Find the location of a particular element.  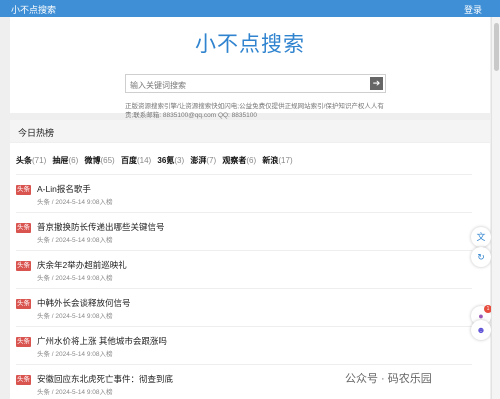

translate-icon: 文 is located at coordinates (481, 237).